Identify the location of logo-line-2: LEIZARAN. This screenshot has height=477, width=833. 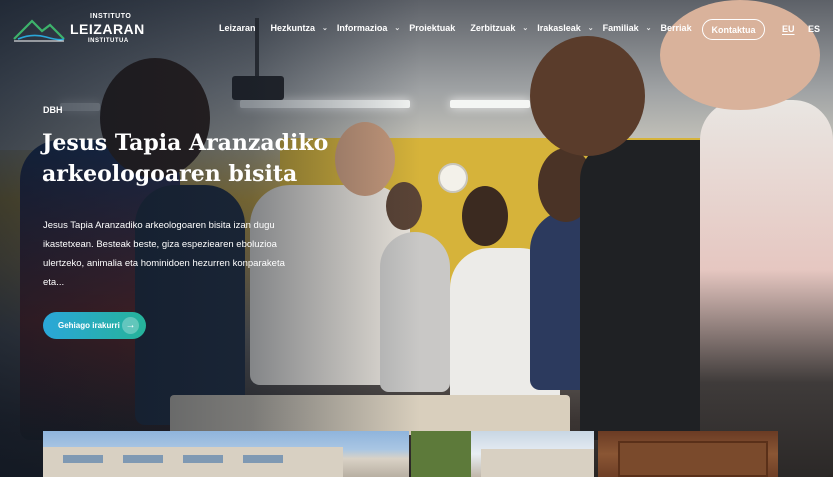
(107, 29).